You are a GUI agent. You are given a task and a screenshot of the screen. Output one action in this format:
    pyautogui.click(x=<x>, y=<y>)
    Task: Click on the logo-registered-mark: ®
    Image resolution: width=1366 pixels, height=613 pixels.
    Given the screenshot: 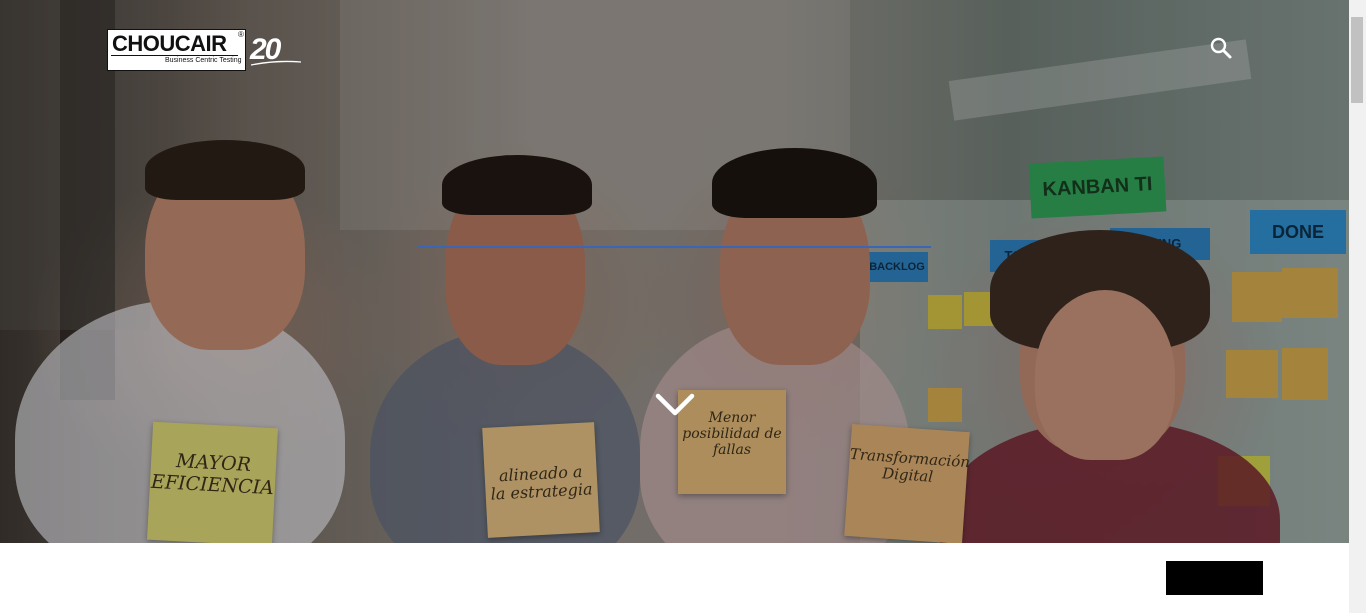 What is the action you would take?
    pyautogui.click(x=241, y=34)
    